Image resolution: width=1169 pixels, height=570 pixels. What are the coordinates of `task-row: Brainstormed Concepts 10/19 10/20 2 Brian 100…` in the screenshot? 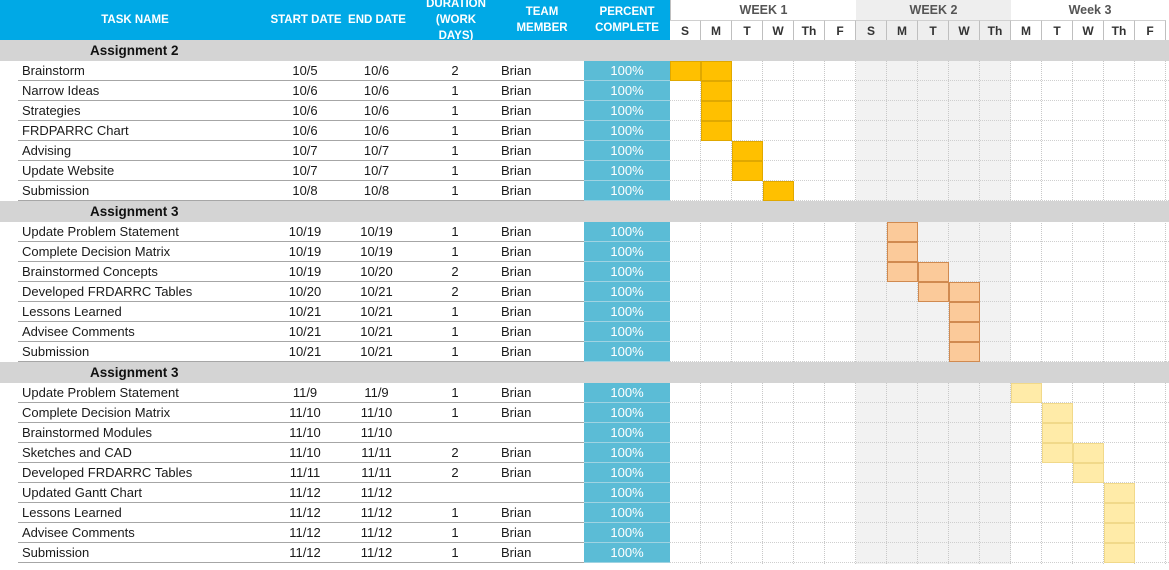 It's located at (584, 272).